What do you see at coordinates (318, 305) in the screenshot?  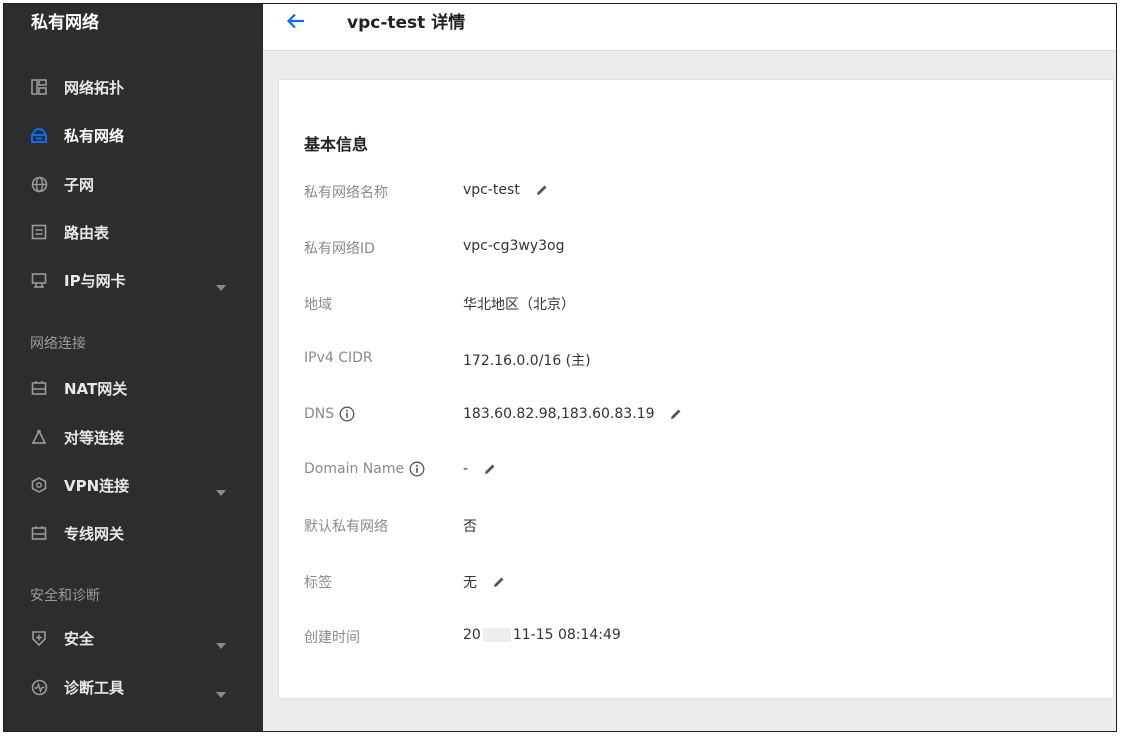 I see `region-label: 地域` at bounding box center [318, 305].